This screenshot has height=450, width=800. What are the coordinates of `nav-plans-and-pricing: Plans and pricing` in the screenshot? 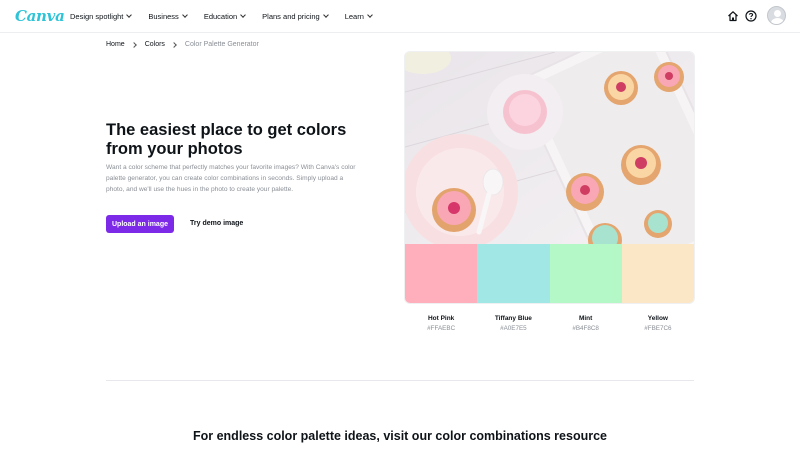 It's located at (295, 16).